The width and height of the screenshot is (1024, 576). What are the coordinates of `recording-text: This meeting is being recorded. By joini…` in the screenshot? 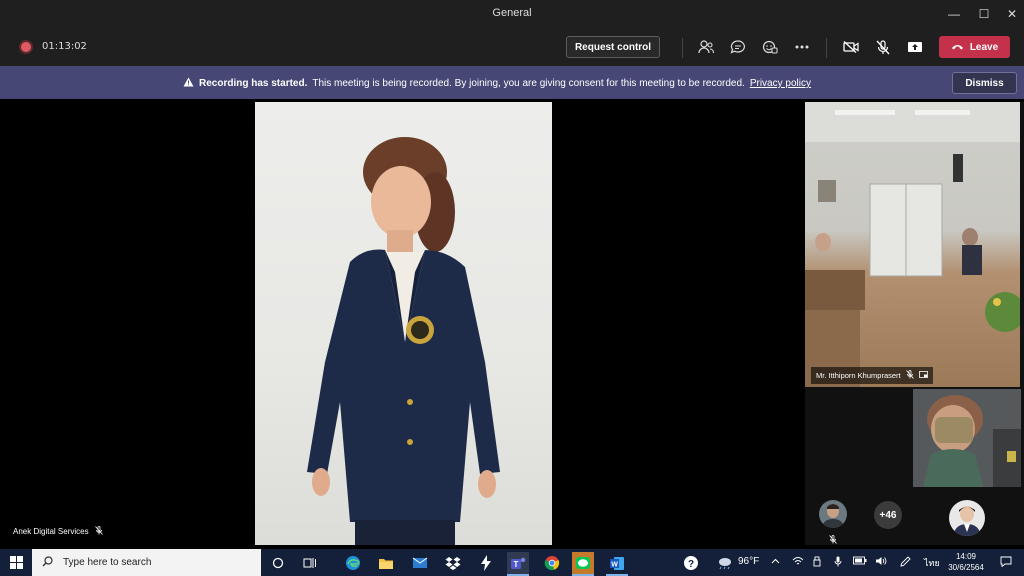 It's located at (528, 83).